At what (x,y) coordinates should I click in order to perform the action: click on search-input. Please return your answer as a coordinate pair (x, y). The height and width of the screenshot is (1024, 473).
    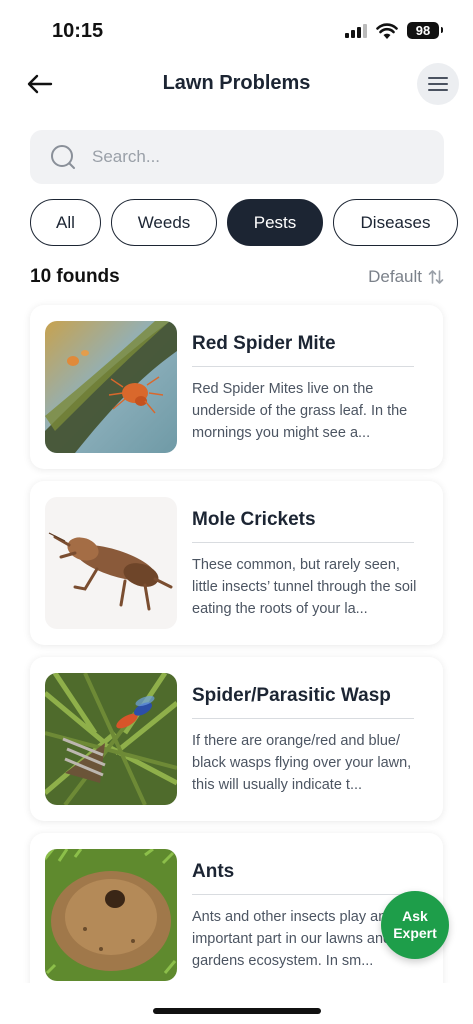
    Looking at the image, I should click on (257, 157).